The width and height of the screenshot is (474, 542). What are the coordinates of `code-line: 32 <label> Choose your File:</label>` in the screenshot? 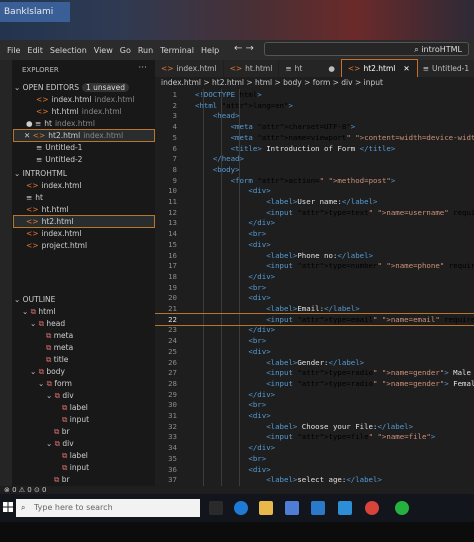 It's located at (314, 426).